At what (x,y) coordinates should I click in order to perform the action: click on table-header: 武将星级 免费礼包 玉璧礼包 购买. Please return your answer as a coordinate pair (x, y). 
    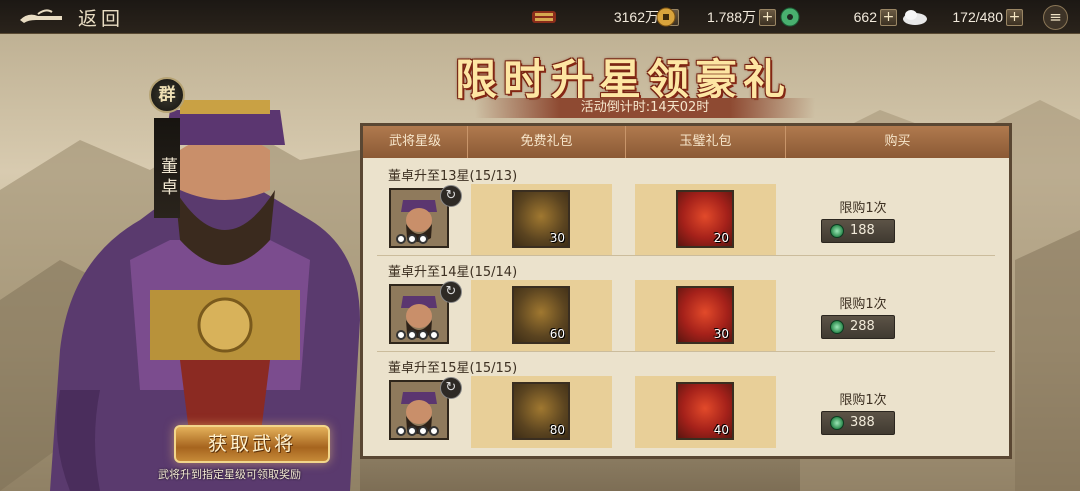
    Looking at the image, I should click on (686, 142).